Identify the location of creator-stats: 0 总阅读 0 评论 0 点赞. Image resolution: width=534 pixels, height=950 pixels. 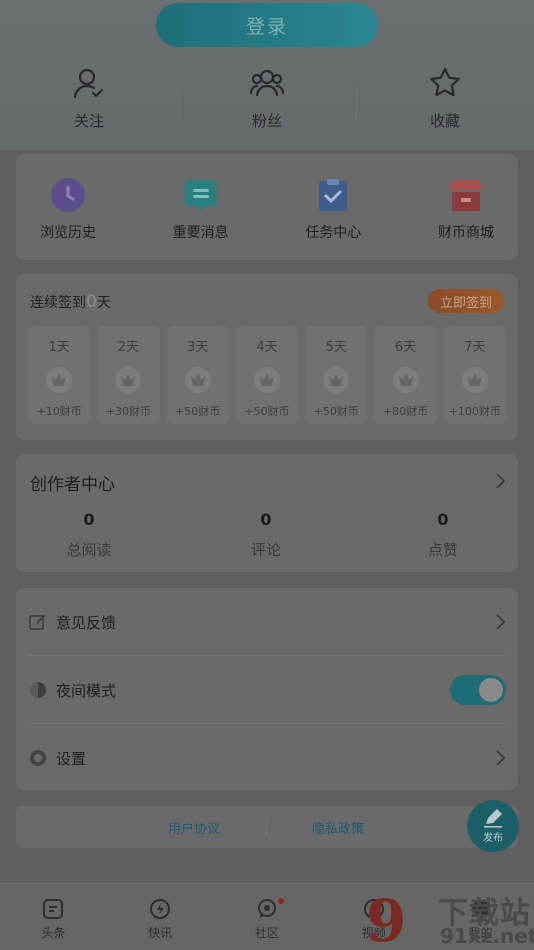
(267, 535).